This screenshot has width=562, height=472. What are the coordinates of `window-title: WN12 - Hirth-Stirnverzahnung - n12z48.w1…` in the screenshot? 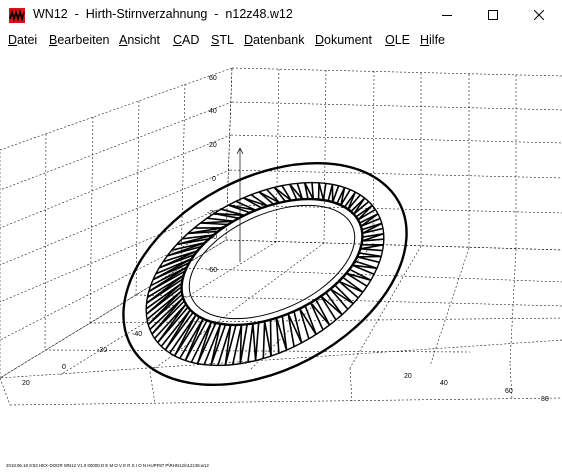 It's located at (163, 14).